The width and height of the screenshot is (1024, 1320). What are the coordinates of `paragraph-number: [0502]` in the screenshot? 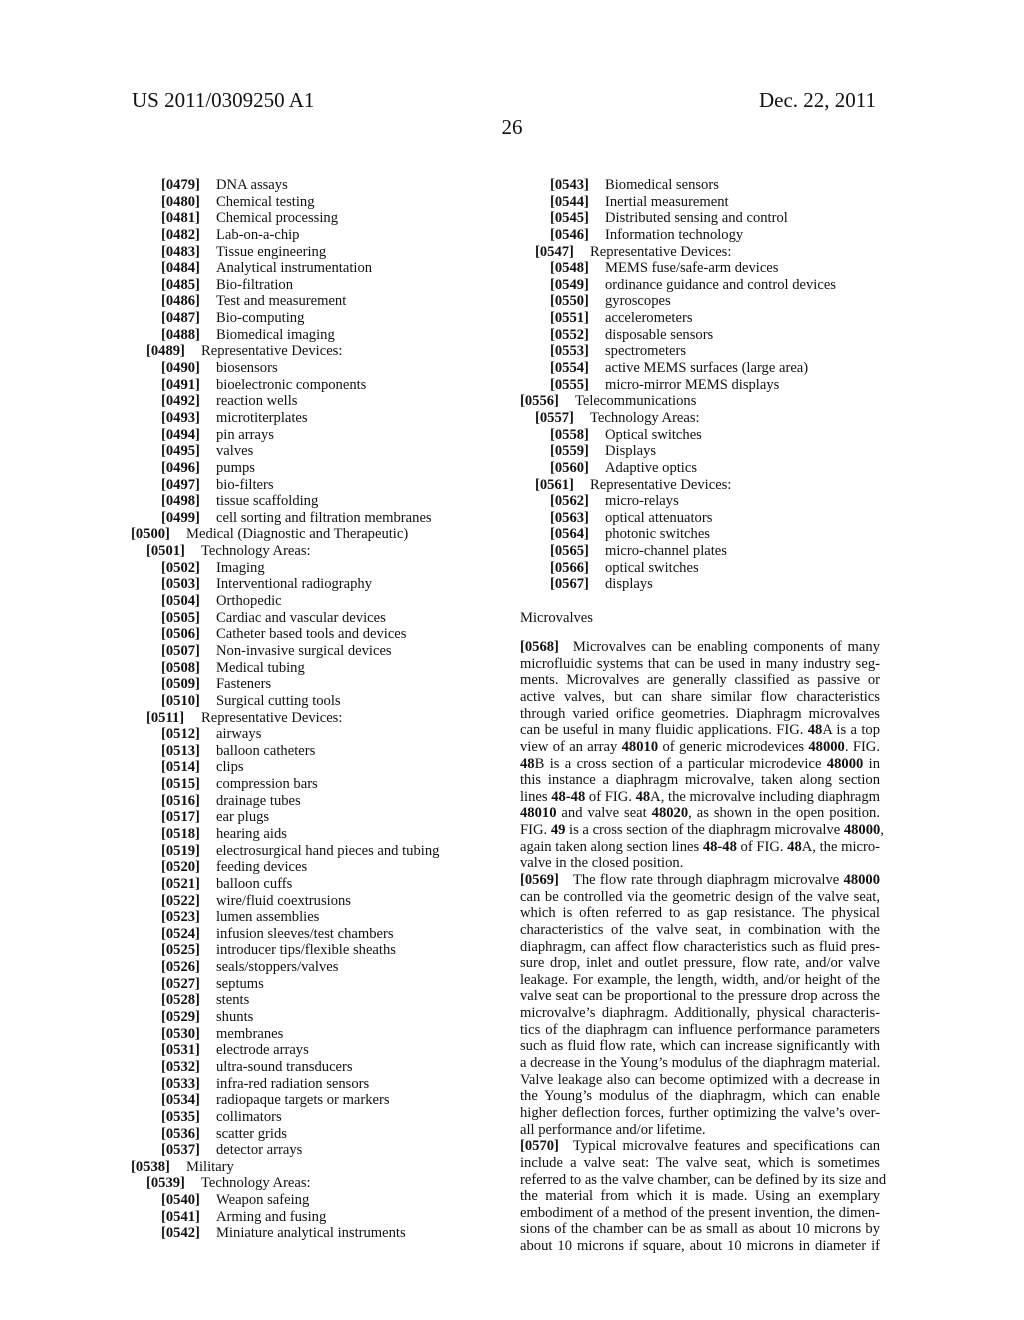 It's located at (180, 567).